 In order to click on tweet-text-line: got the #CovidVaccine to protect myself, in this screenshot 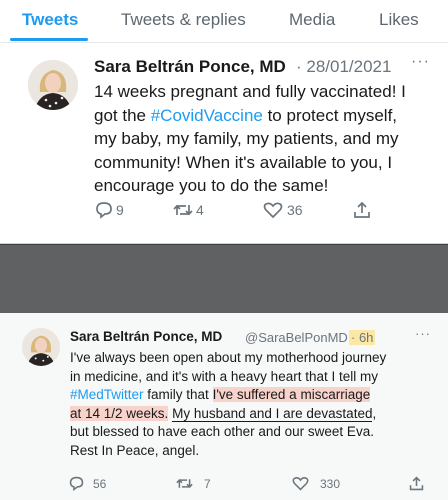, I will do `click(250, 116)`.